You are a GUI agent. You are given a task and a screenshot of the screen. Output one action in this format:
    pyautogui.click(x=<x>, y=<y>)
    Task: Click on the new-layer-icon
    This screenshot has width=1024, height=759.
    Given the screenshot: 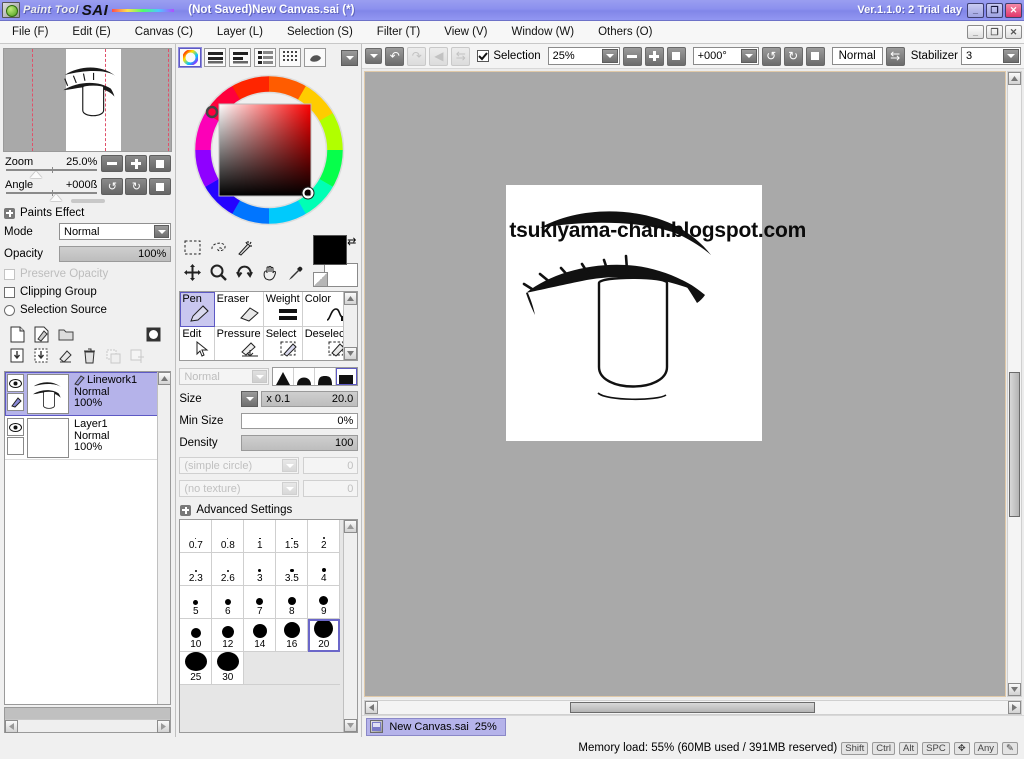 What is the action you would take?
    pyautogui.click(x=17, y=334)
    